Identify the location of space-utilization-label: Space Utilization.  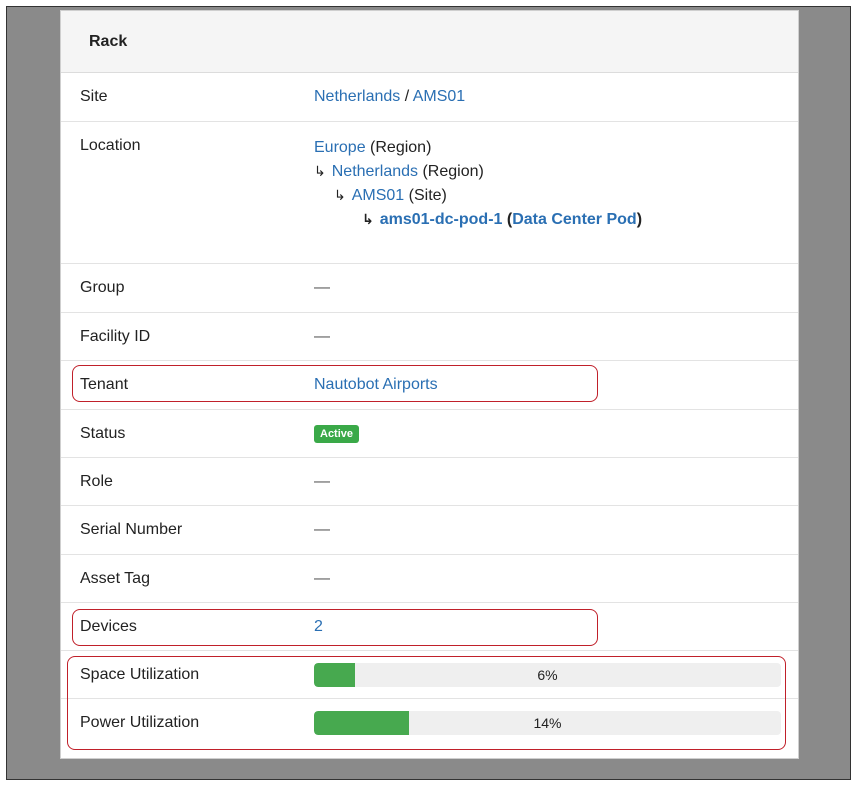
(140, 674).